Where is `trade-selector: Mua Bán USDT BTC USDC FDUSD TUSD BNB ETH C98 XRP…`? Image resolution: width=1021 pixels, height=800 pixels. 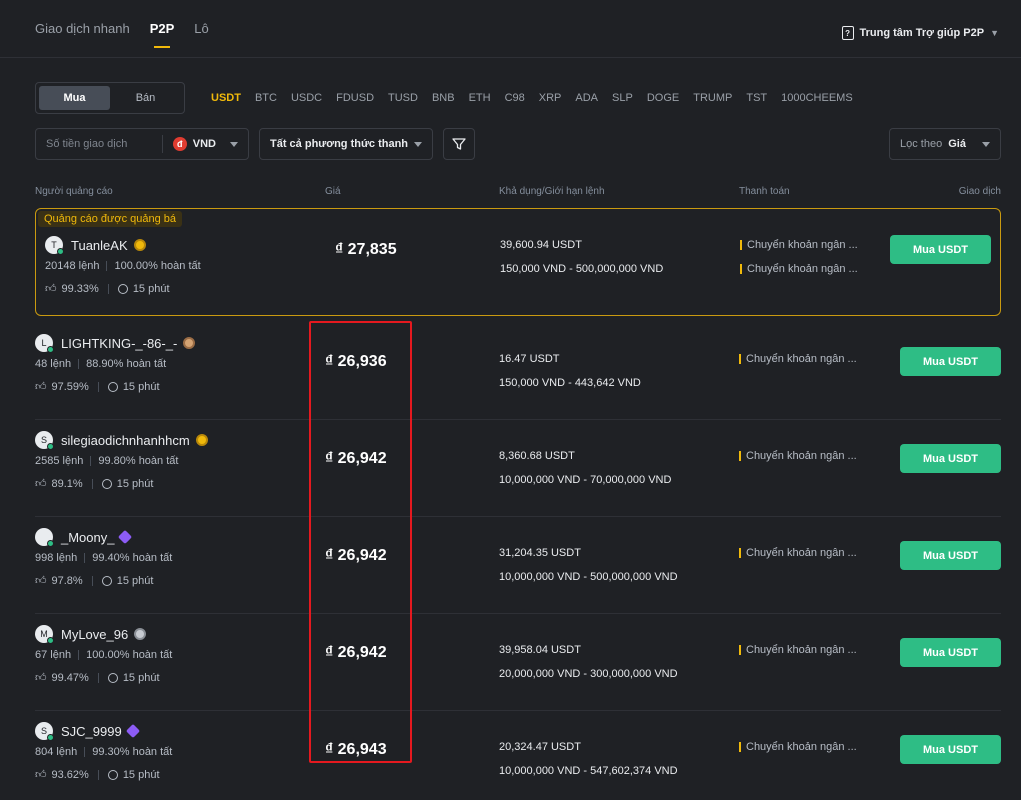
trade-selector: Mua Bán USDT BTC USDC FDUSD TUSD BNB ETH C98 XRP… is located at coordinates (518, 98).